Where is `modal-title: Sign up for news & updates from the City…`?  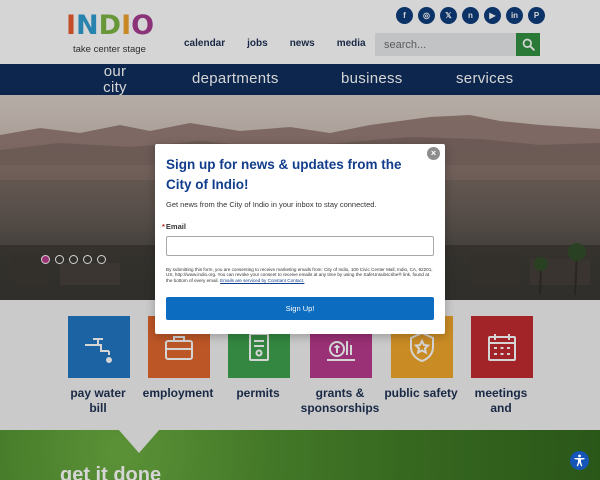
modal-title: Sign up for news & updates from the City… is located at coordinates (284, 174).